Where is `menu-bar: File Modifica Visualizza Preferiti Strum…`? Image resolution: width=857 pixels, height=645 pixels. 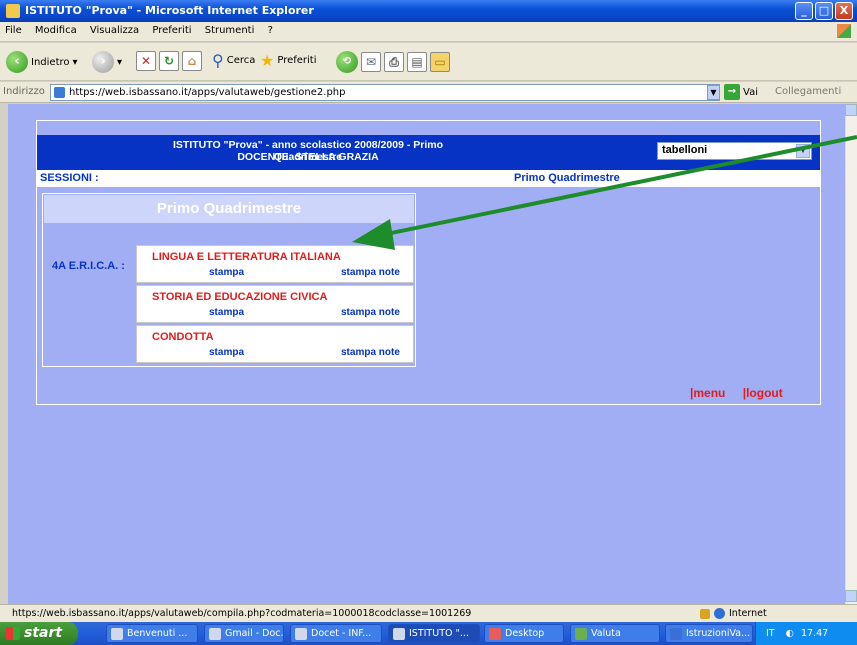 menu-bar: File Modifica Visualizza Preferiti Strum… is located at coordinates (428, 32).